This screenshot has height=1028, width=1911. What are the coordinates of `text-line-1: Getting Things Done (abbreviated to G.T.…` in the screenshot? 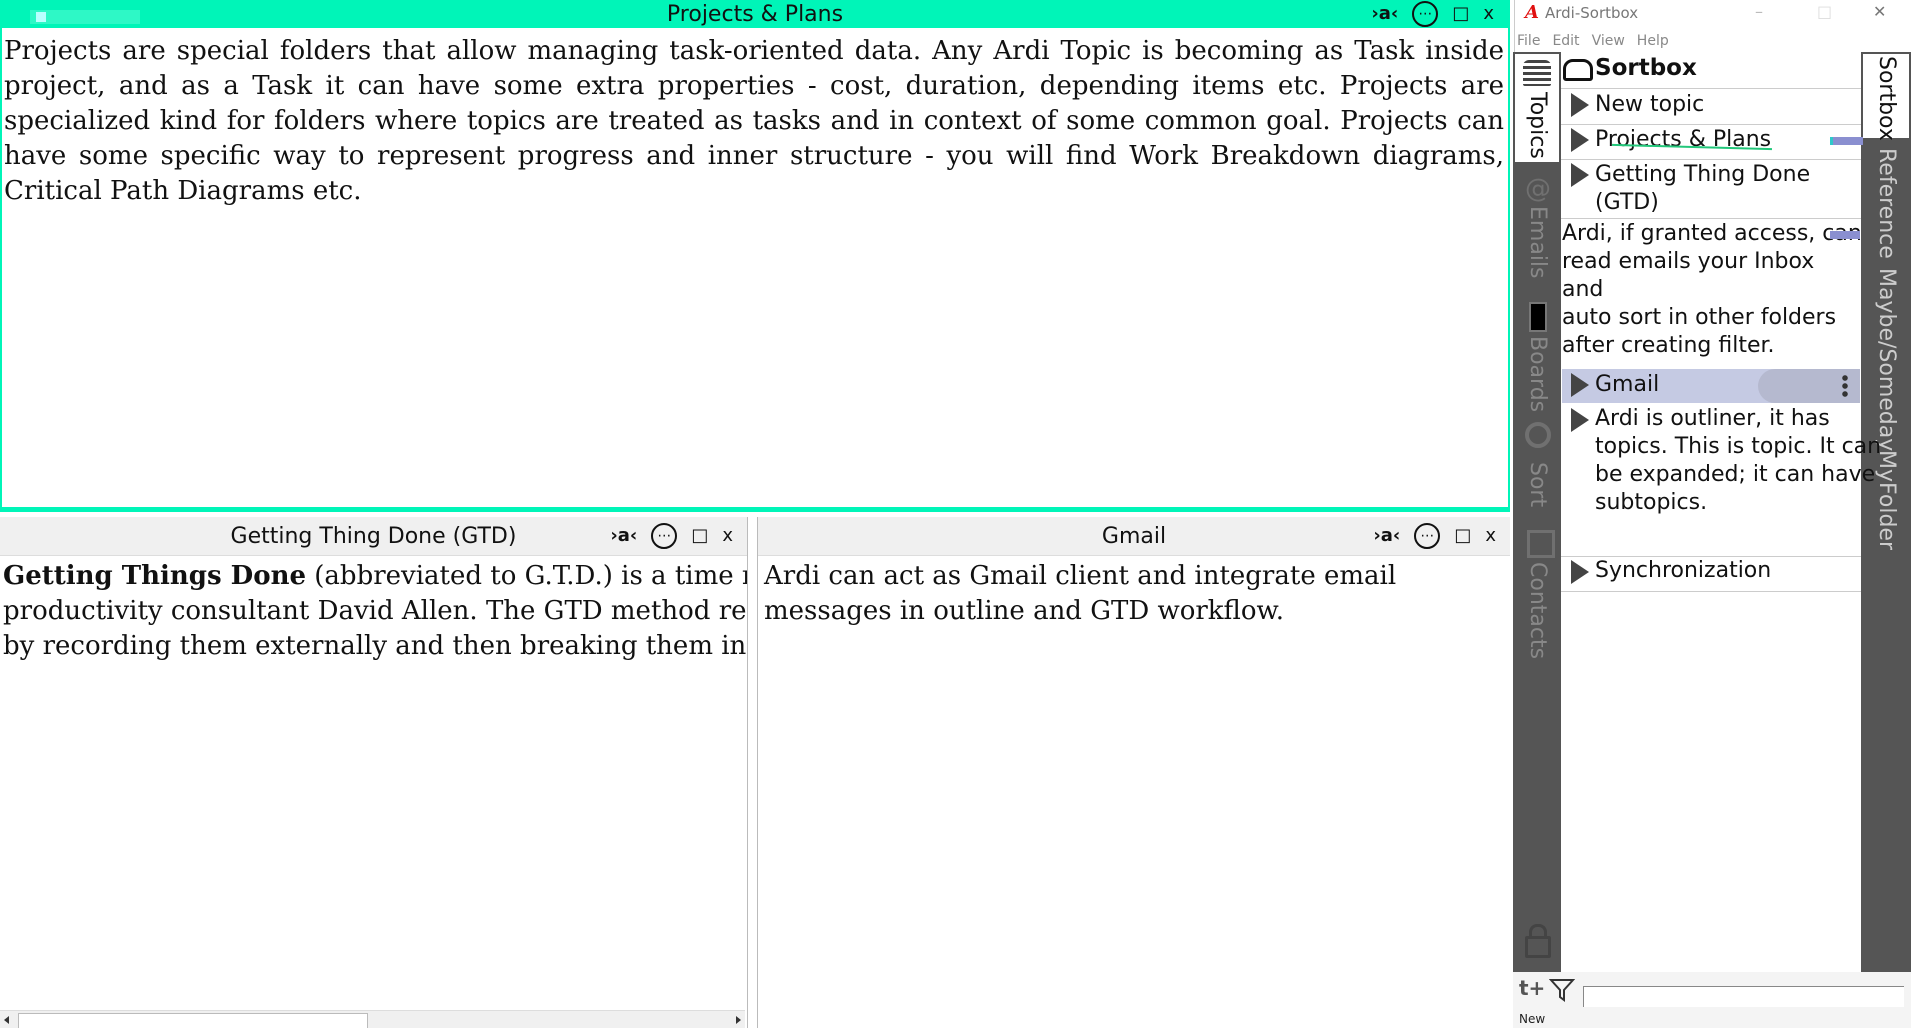 It's located at (375, 576).